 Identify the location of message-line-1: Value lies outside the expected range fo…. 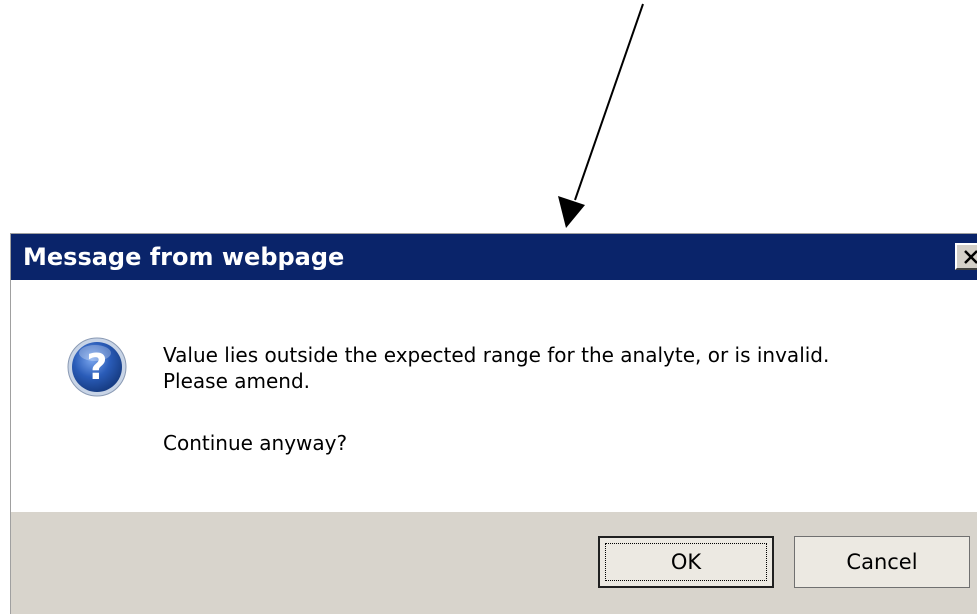
(496, 355).